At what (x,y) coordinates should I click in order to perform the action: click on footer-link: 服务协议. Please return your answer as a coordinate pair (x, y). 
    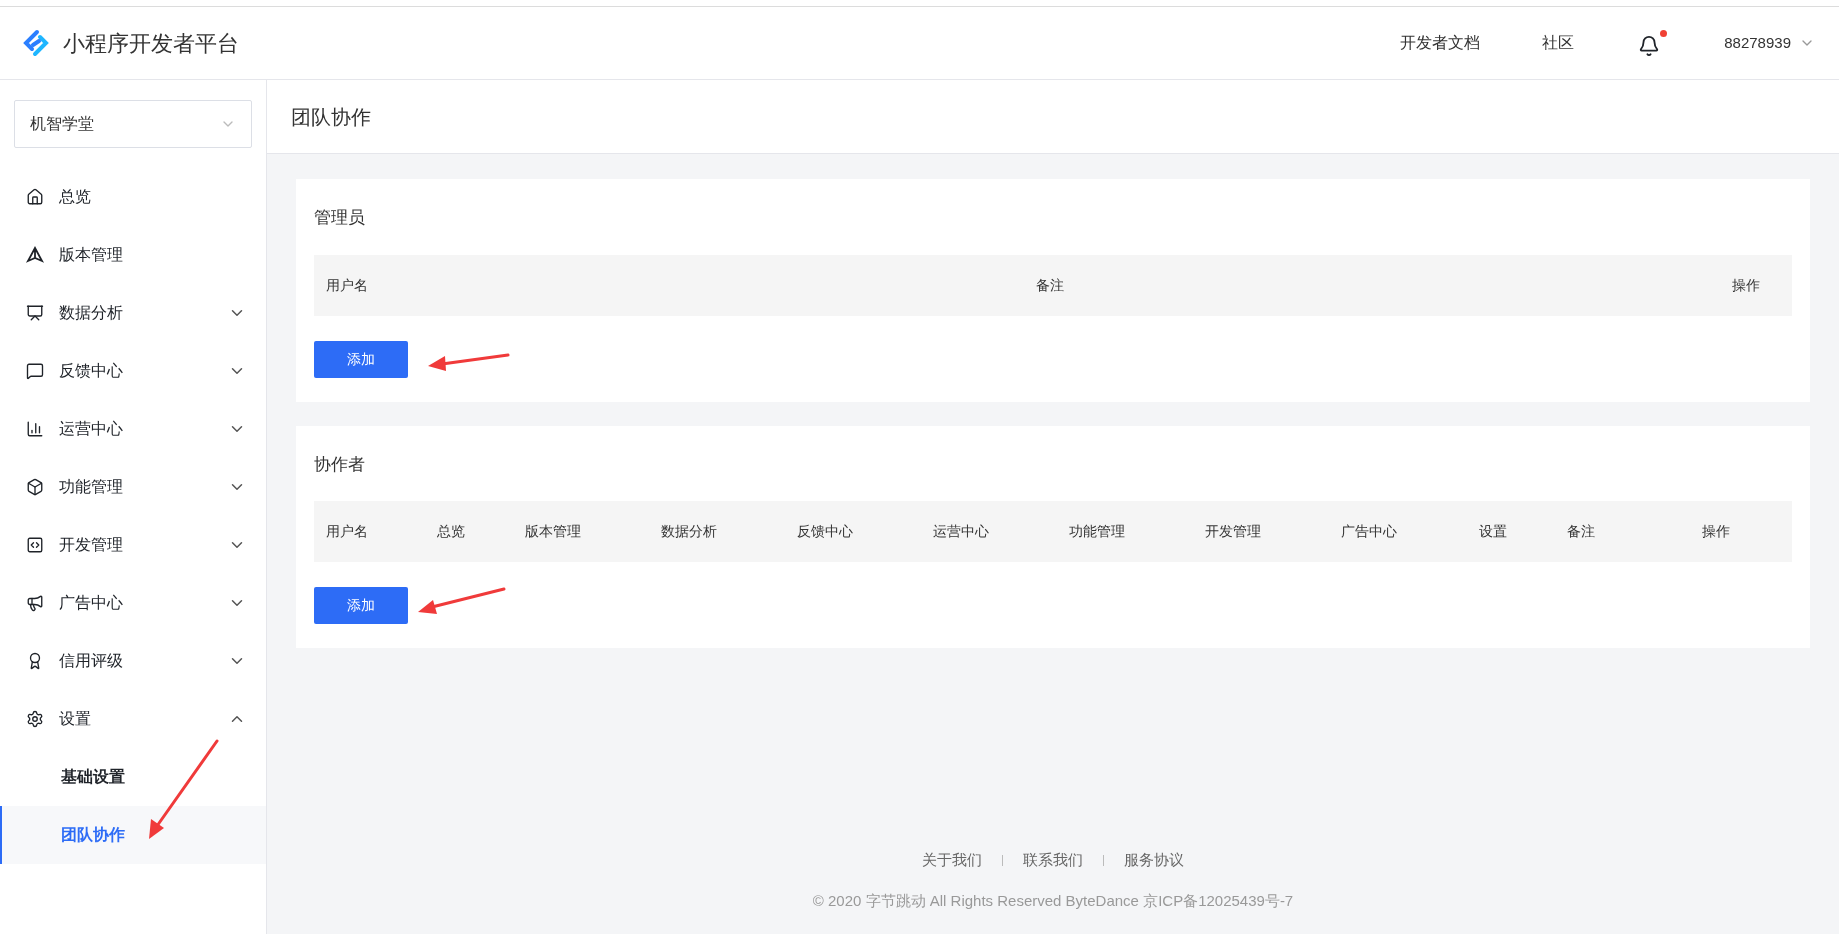
    Looking at the image, I should click on (1154, 860).